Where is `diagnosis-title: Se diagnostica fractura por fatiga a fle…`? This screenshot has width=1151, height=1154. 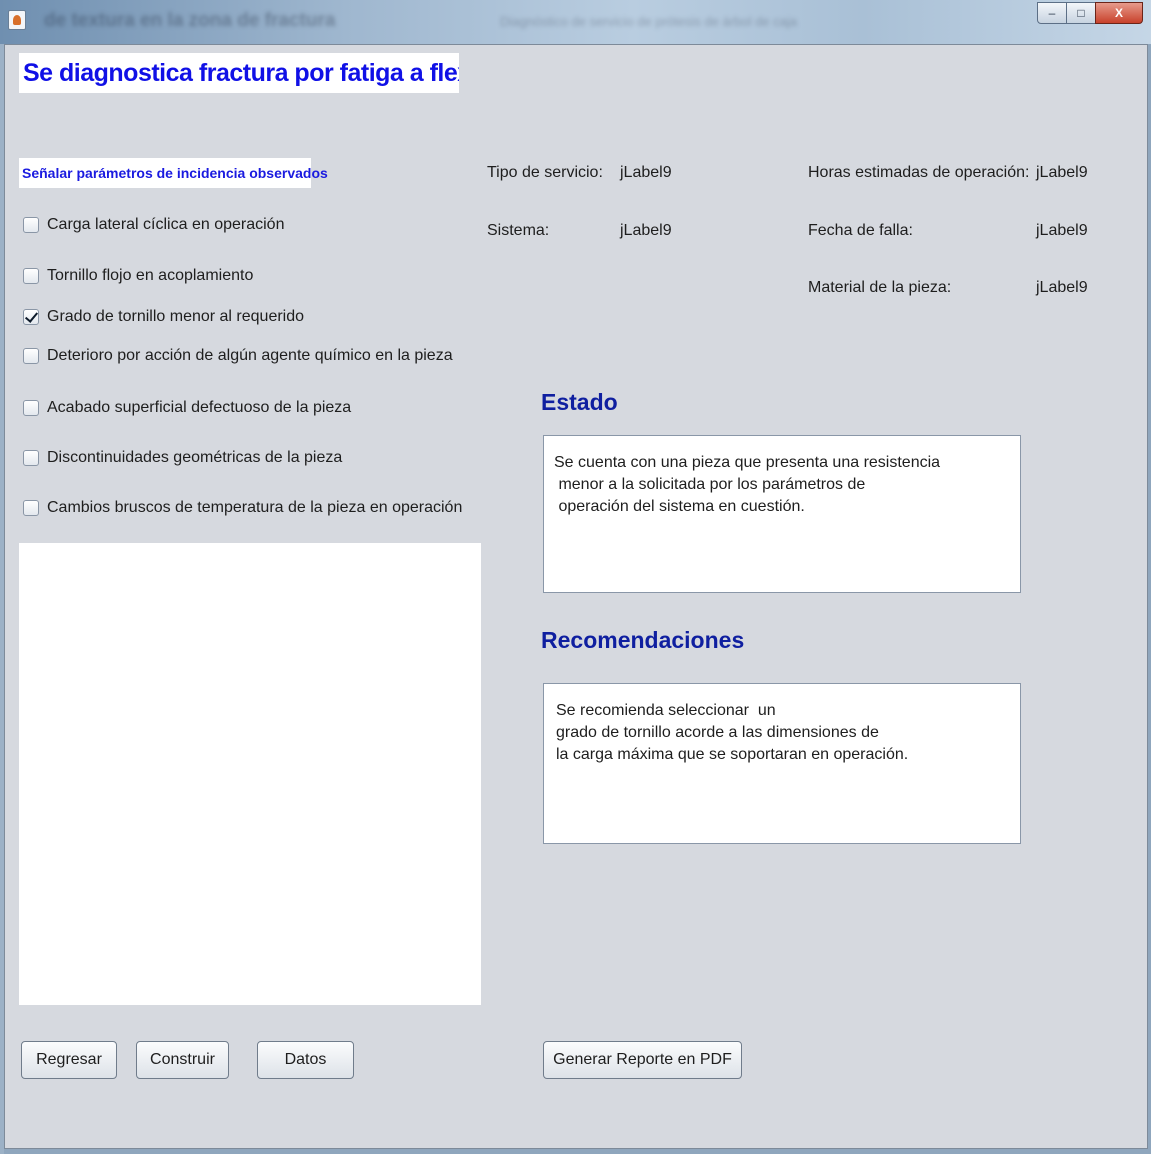
diagnosis-title: Se diagnostica fractura por fatiga a fle… is located at coordinates (239, 73).